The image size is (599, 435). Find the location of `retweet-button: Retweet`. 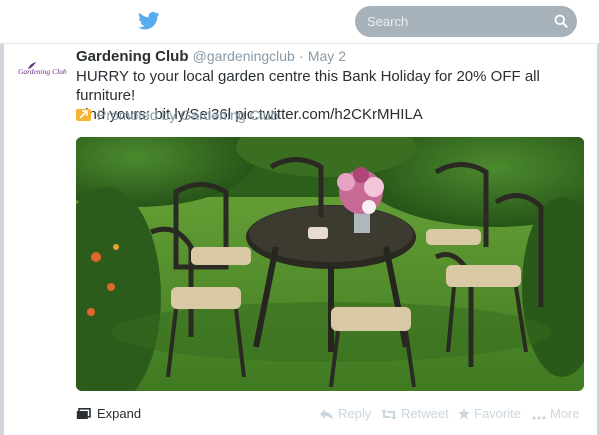

retweet-button: Retweet is located at coordinates (415, 413).